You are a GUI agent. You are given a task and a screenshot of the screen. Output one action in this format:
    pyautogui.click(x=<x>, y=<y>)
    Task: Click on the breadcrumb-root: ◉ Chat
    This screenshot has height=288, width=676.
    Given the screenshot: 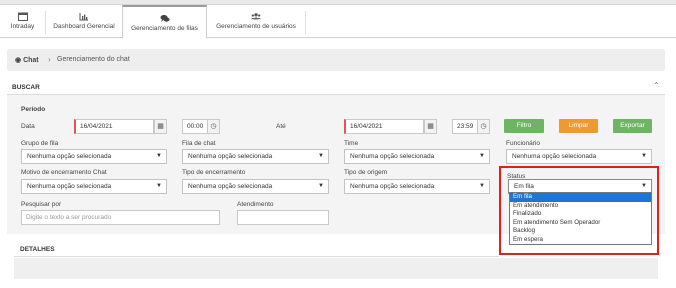 What is the action you would take?
    pyautogui.click(x=27, y=60)
    